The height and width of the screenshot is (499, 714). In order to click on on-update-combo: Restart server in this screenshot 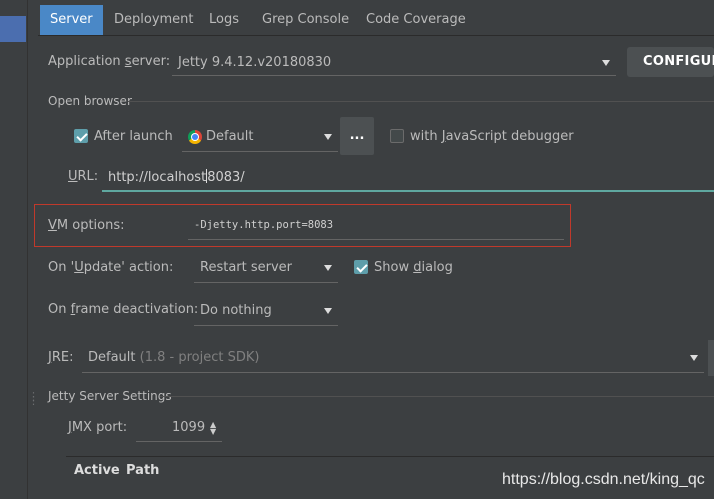, I will do `click(266, 268)`.